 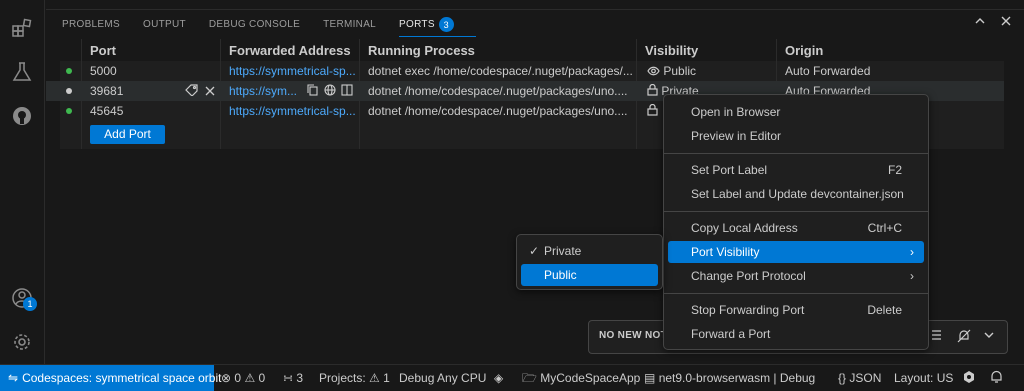 I want to click on menu-item-port-visibility: Port Visibility ›, so click(x=796, y=252).